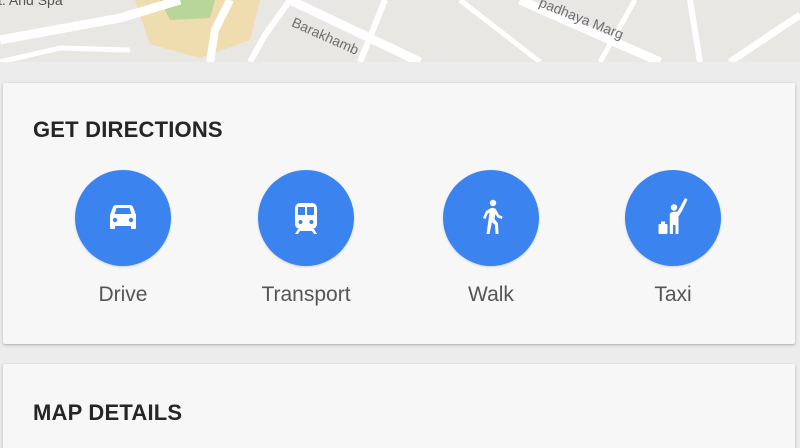 The image size is (800, 448). What do you see at coordinates (491, 294) in the screenshot?
I see `walk-label: Walk` at bounding box center [491, 294].